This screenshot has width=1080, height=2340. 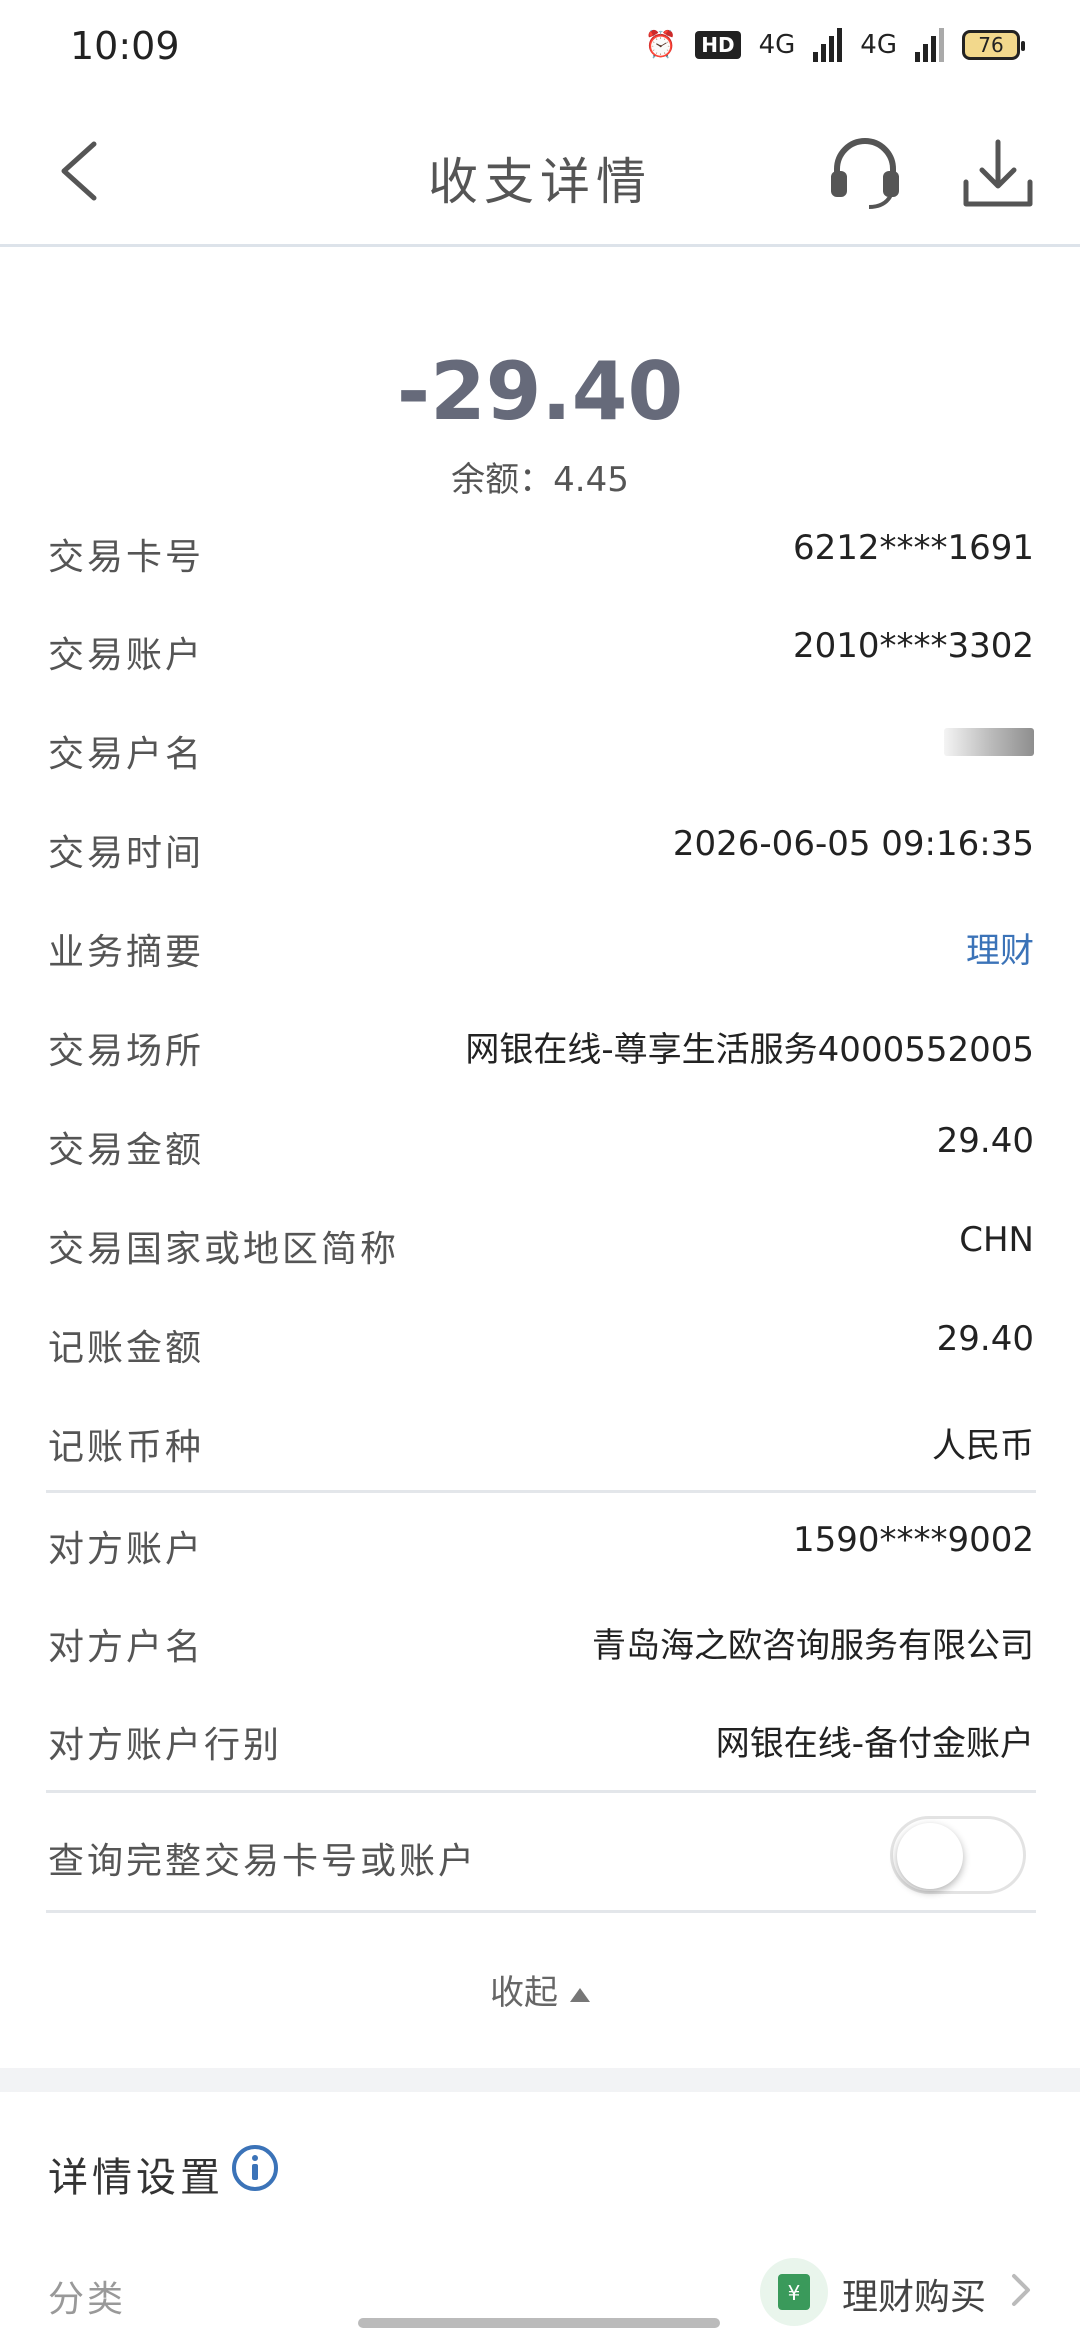 I want to click on detail-label: 对方账户, so click(x=126, y=1549).